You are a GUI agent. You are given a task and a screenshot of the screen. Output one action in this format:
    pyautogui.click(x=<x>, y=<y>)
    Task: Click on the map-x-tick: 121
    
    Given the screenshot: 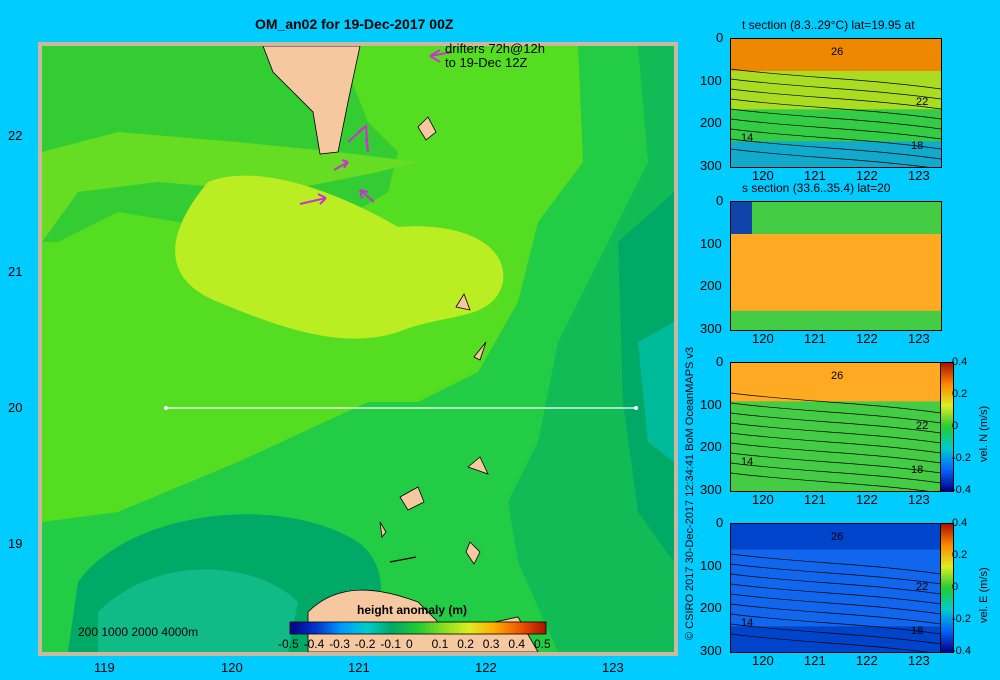 What is the action you would take?
    pyautogui.click(x=359, y=667)
    